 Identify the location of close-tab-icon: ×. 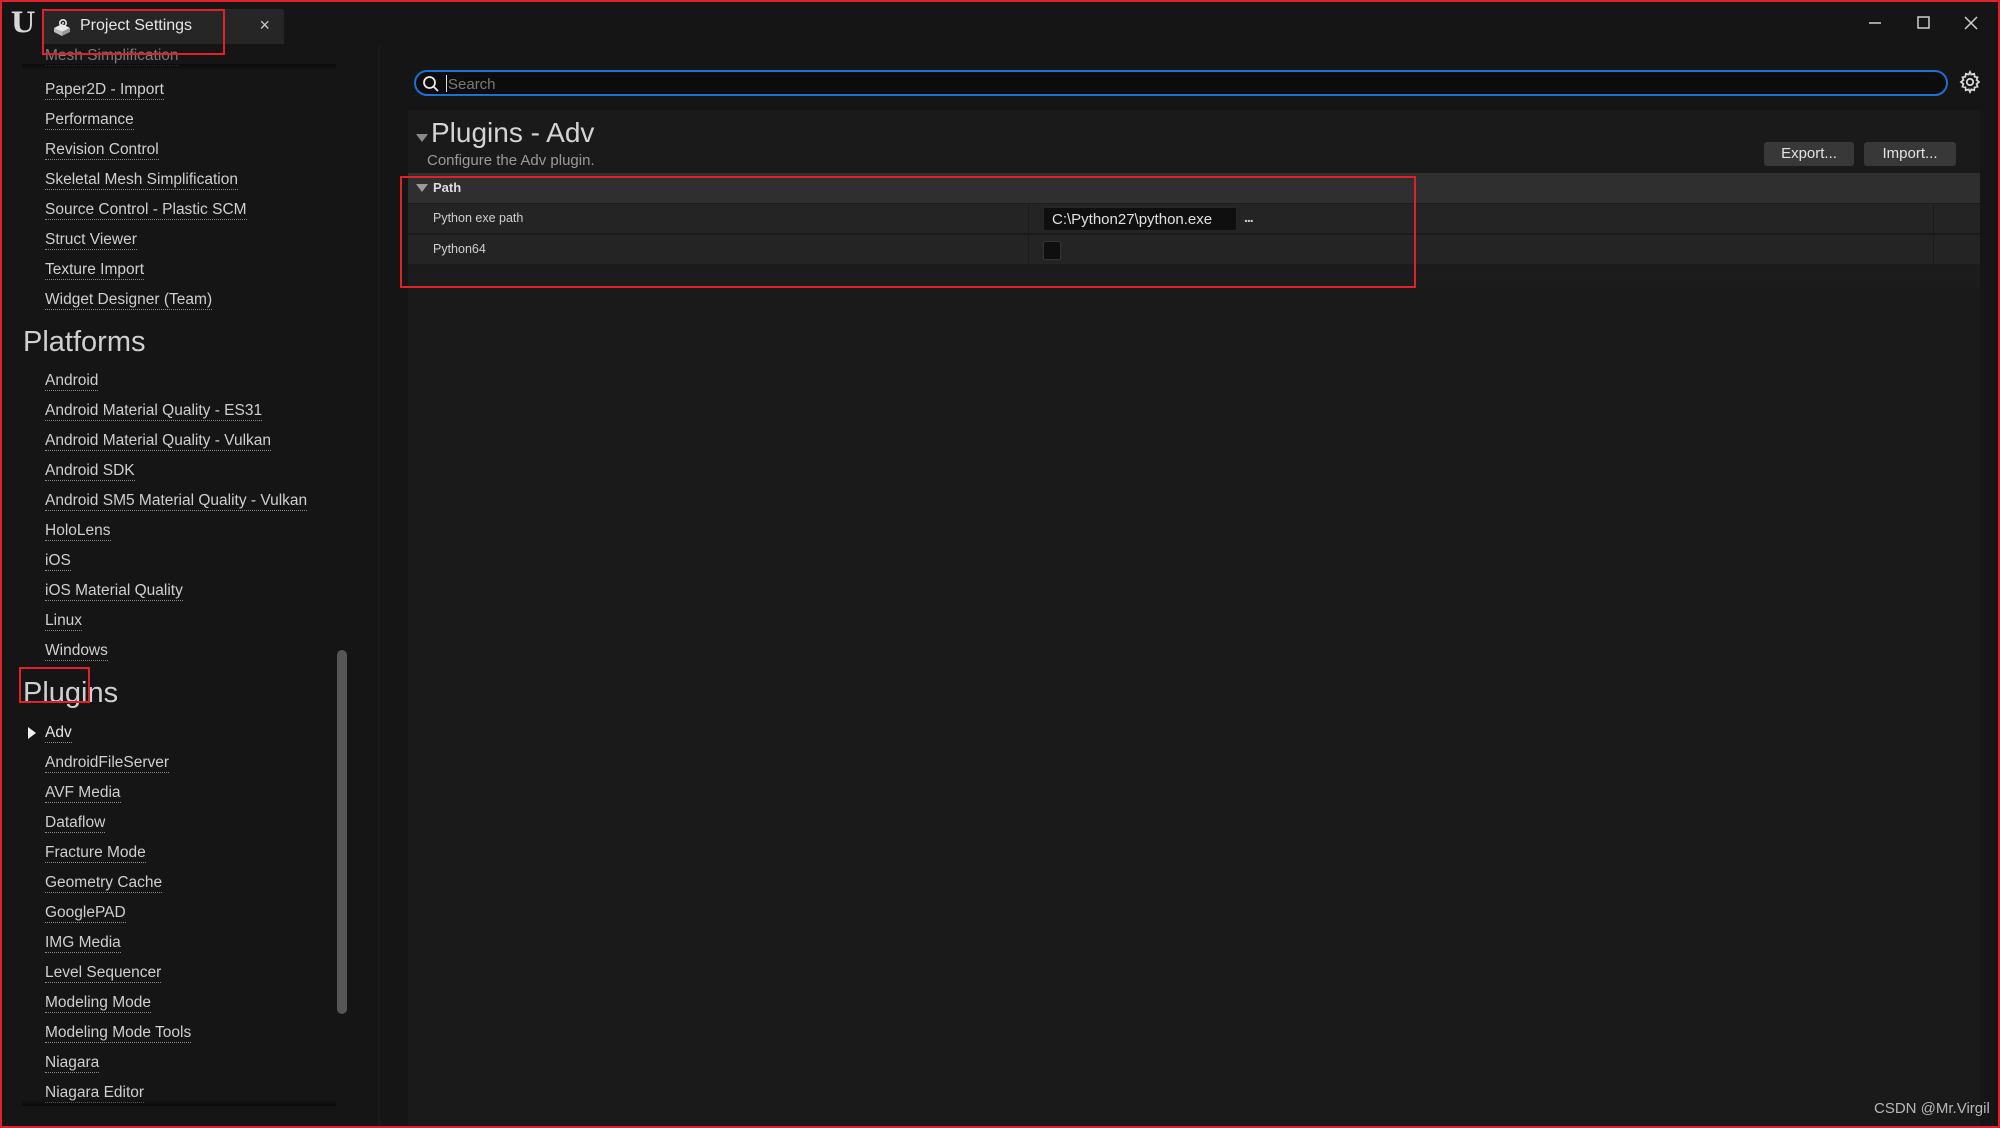
(264, 25).